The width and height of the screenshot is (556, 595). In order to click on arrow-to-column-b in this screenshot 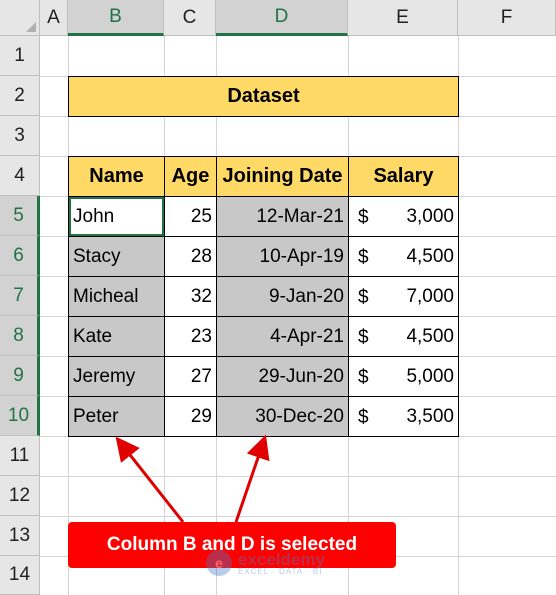, I will do `click(150, 479)`.